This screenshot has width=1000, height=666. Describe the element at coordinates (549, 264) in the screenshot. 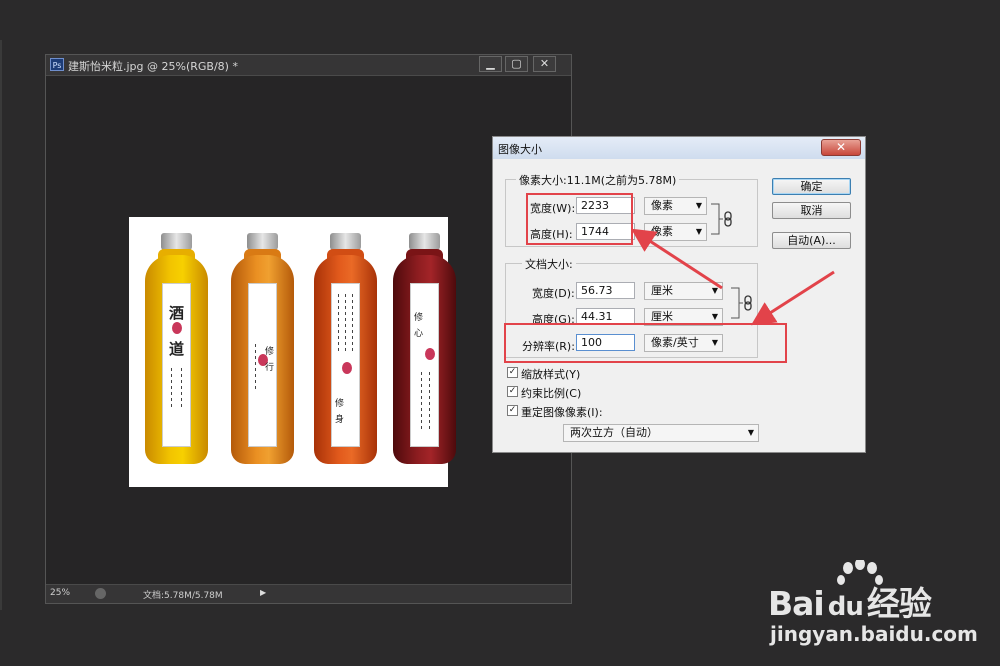

I see `document-size-title: 文档大小:` at that location.